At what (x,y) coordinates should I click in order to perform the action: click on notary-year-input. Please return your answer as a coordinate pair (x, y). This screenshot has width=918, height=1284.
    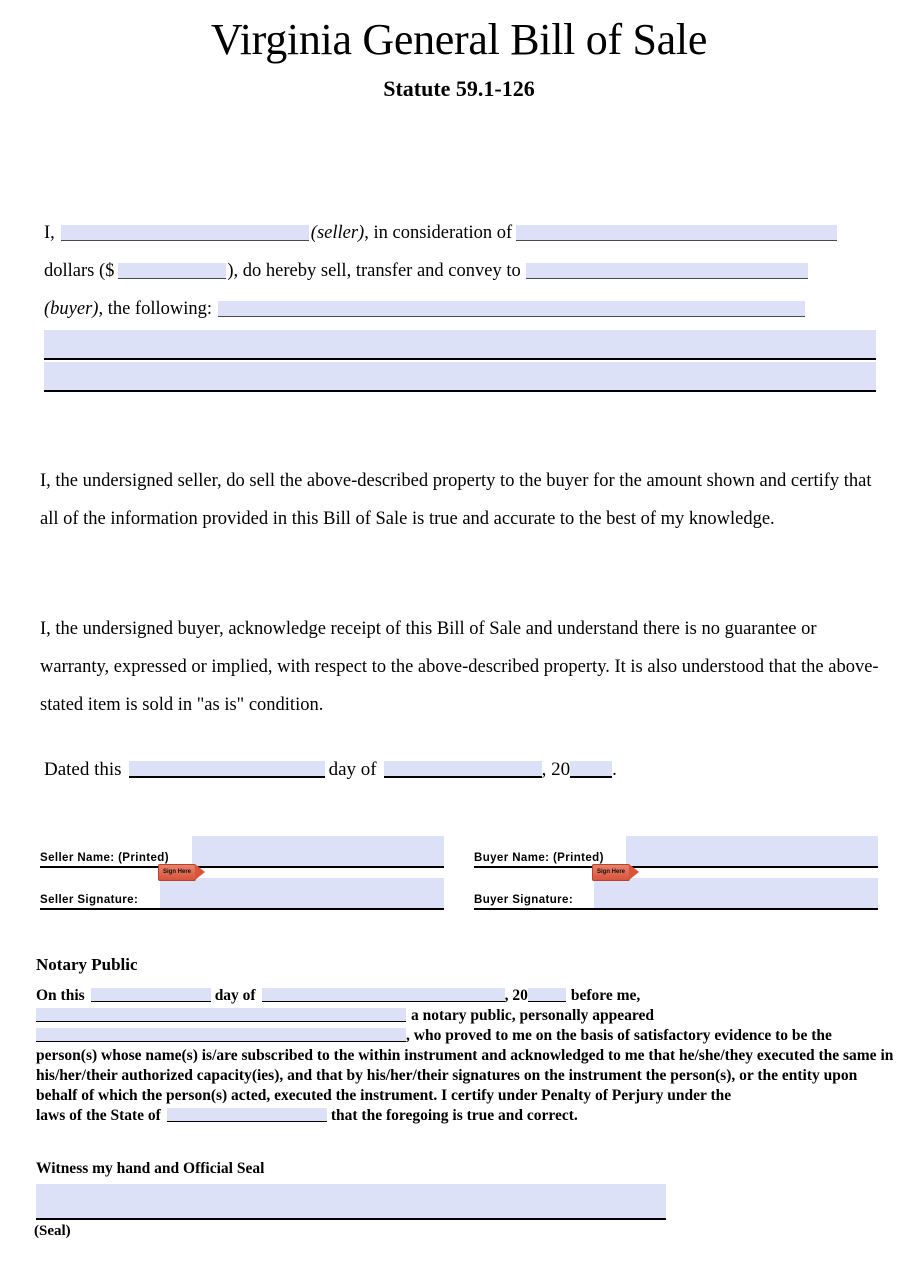
    Looking at the image, I should click on (546, 995).